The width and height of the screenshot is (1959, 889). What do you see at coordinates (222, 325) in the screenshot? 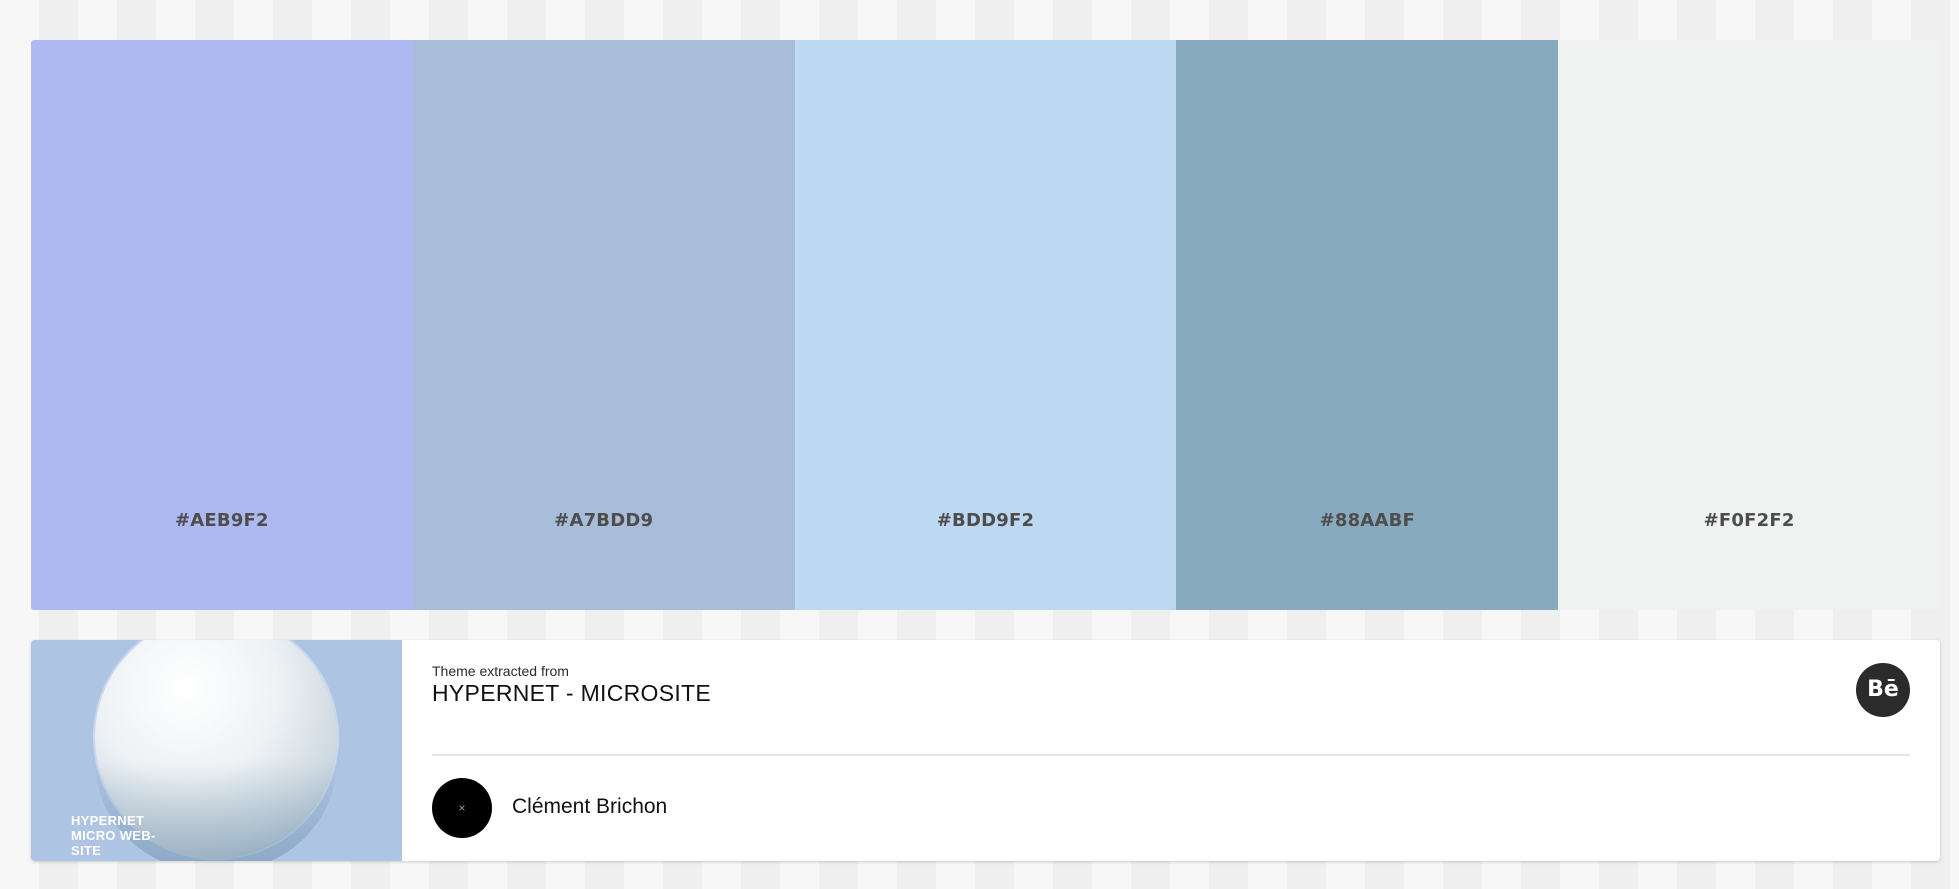
I see `swatch-1: #AEB9F2` at bounding box center [222, 325].